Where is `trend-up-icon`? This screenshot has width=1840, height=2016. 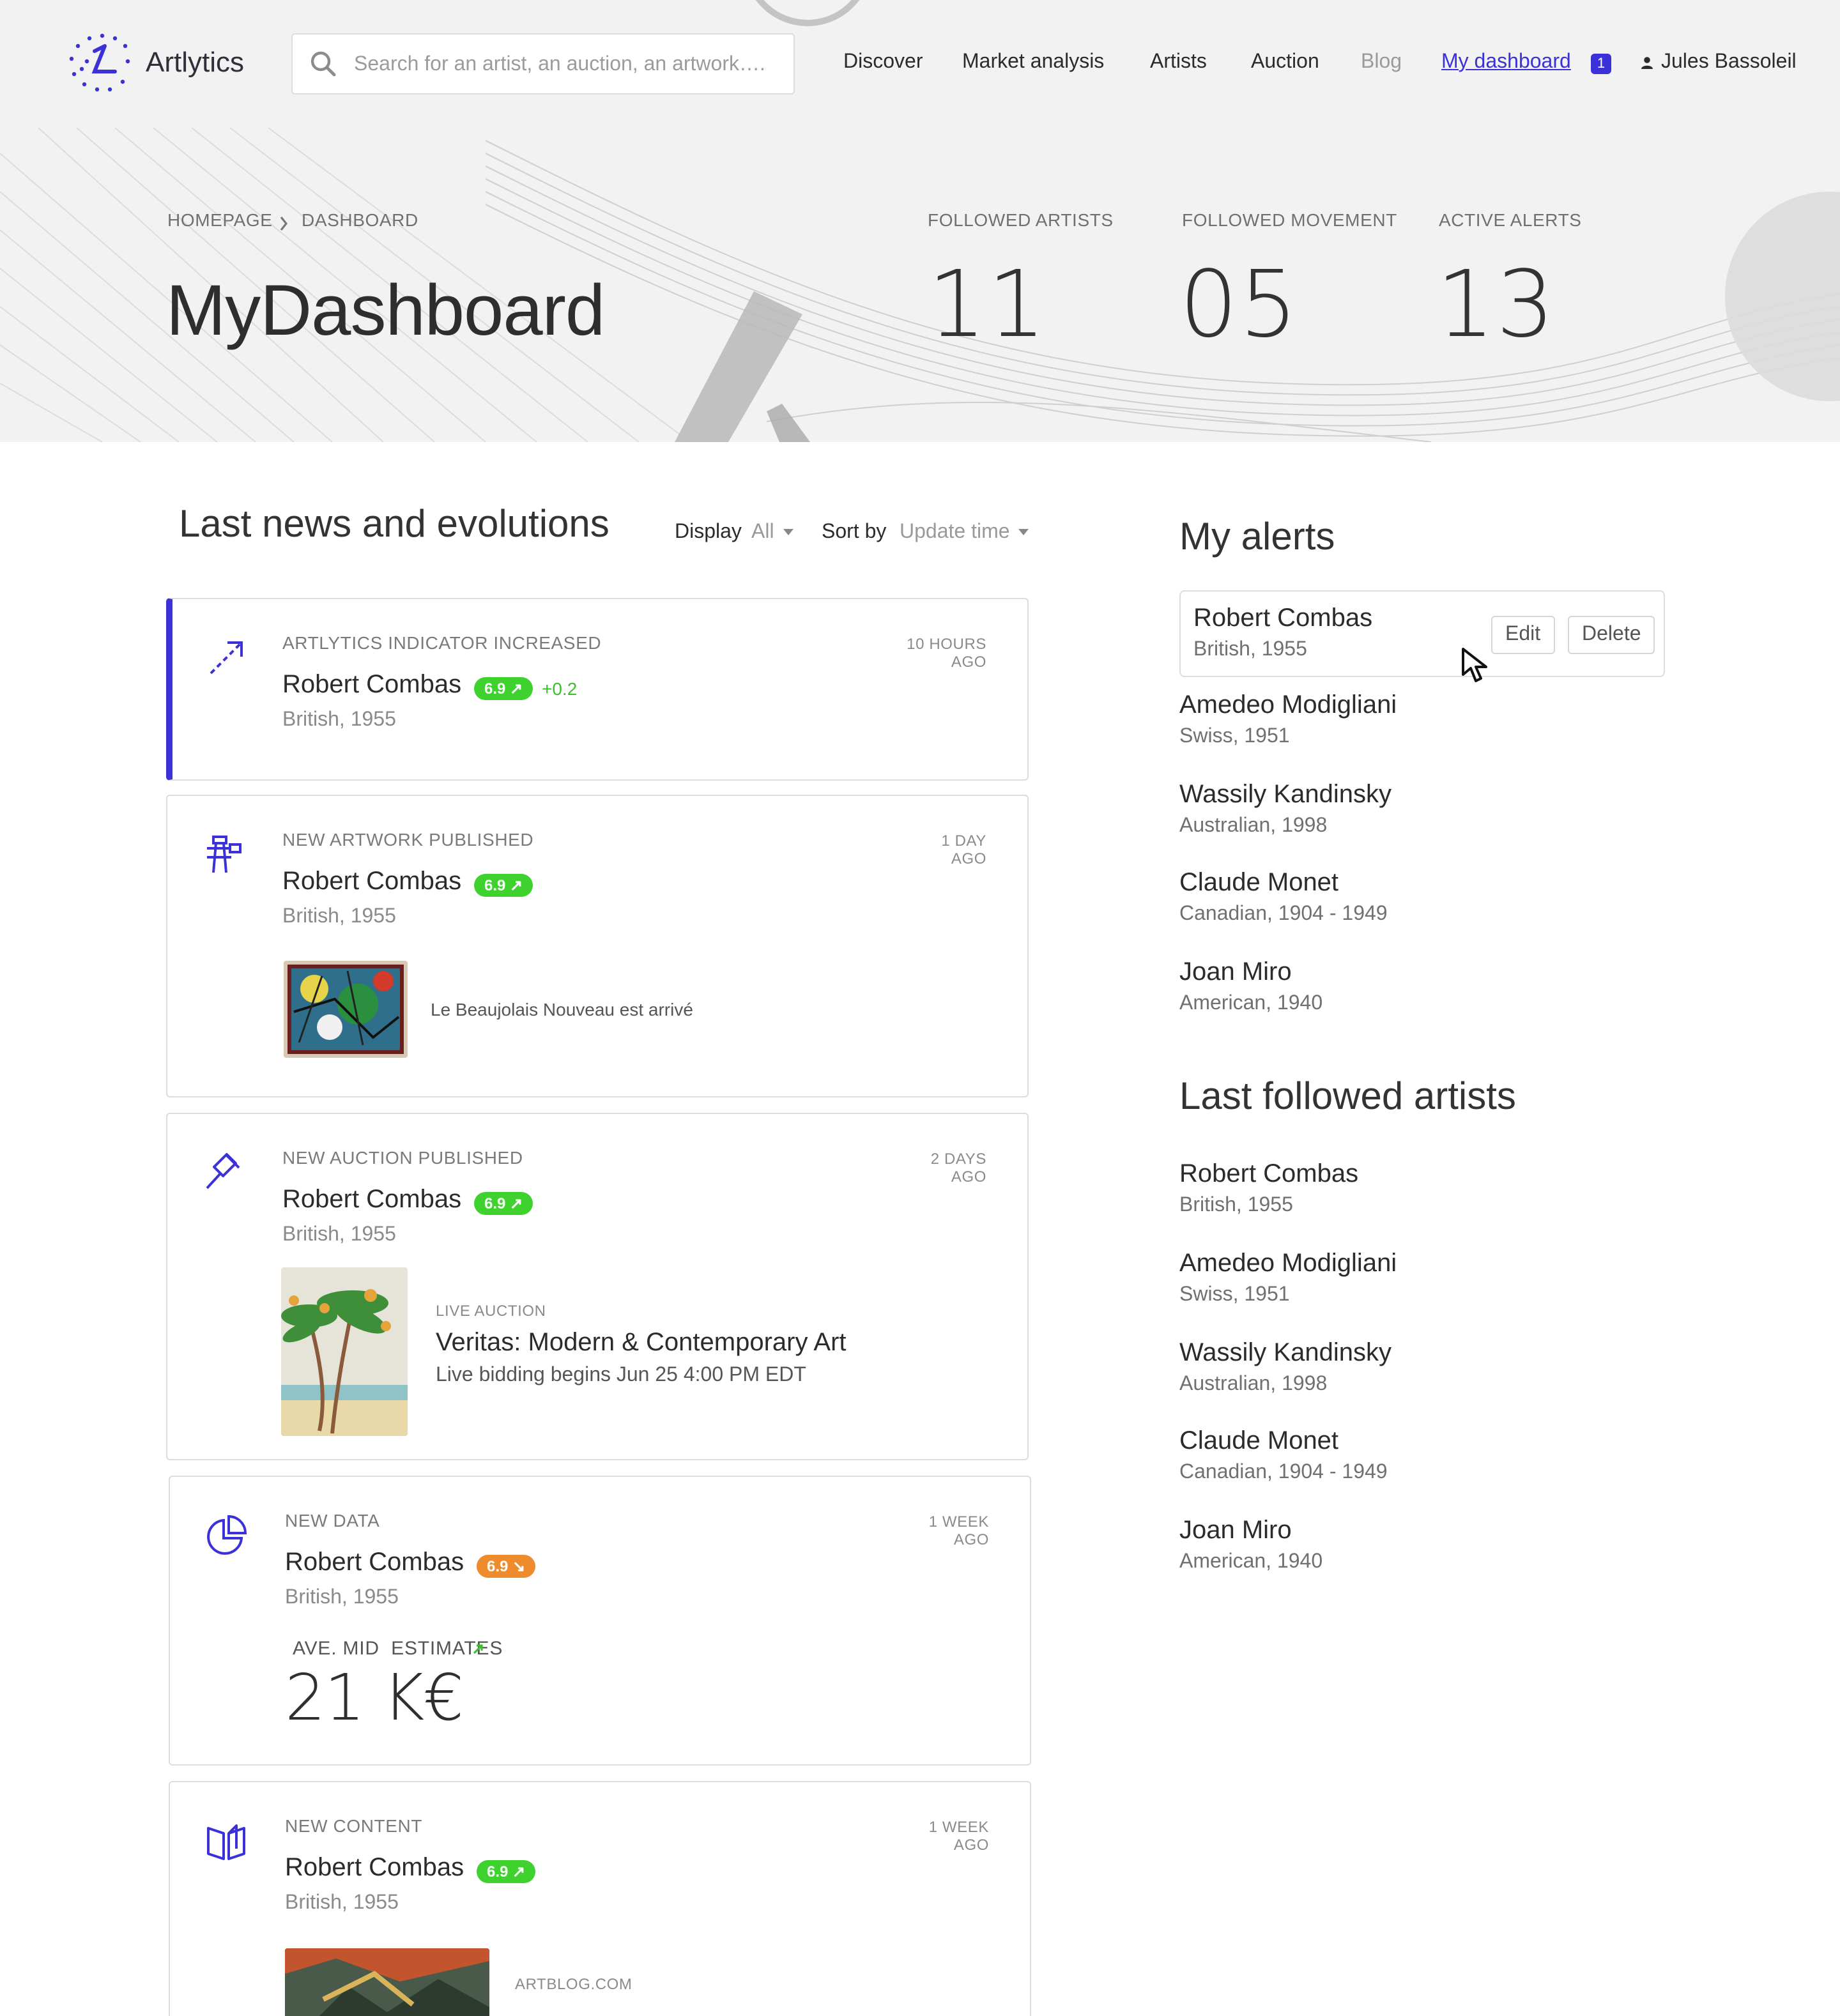 trend-up-icon is located at coordinates (478, 1649).